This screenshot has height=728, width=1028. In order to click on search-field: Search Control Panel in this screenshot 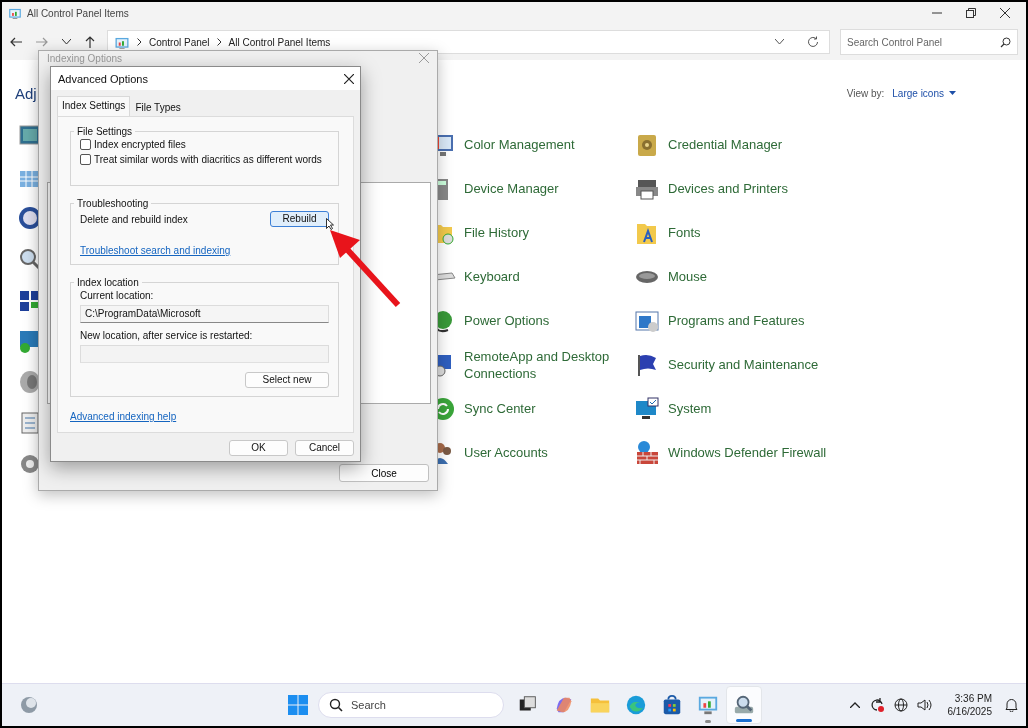, I will do `click(929, 42)`.